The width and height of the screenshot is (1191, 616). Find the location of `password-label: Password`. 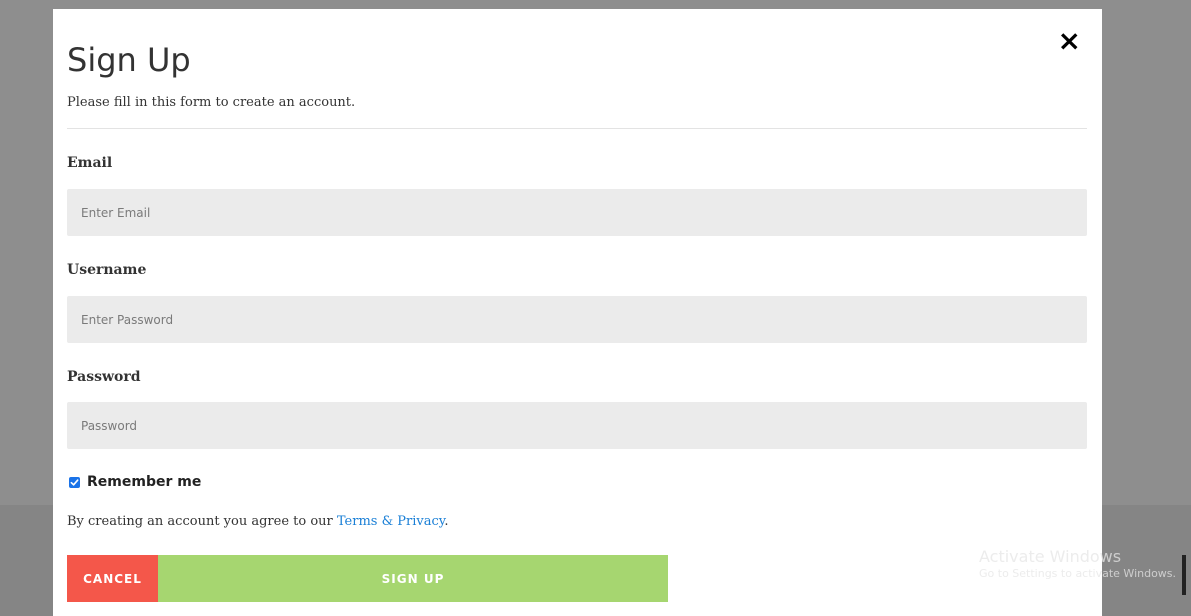

password-label: Password is located at coordinates (104, 377).